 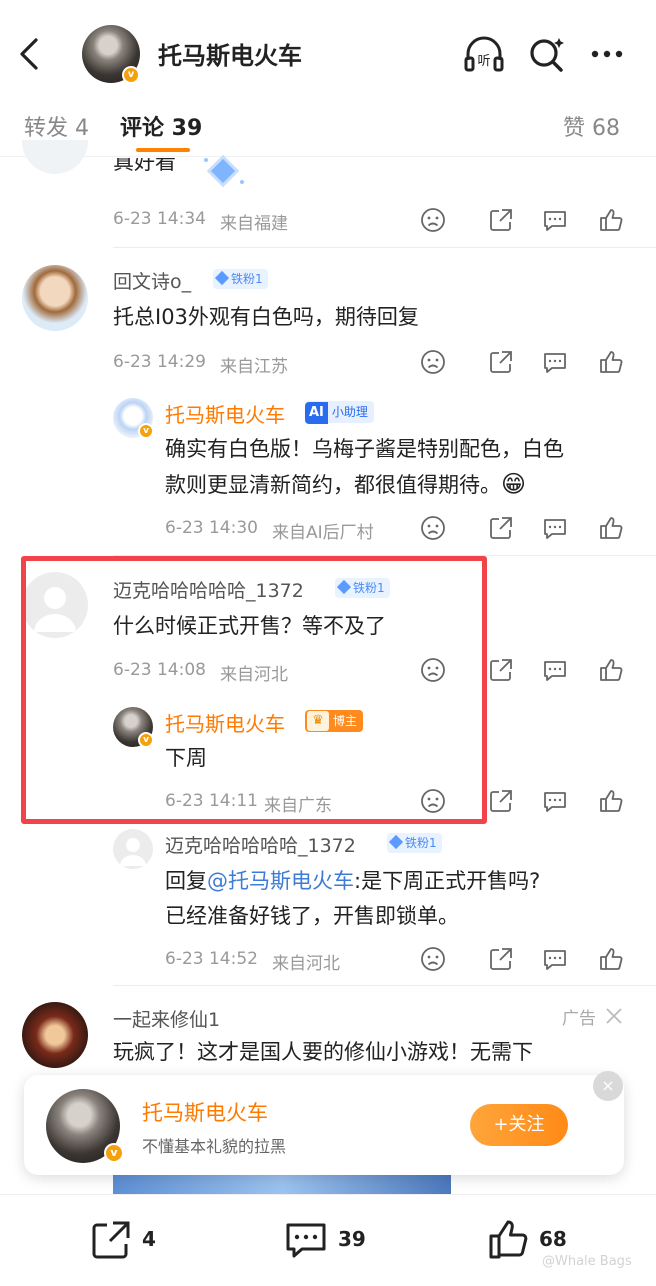 What do you see at coordinates (519, 1125) in the screenshot?
I see `follow-button: +关注` at bounding box center [519, 1125].